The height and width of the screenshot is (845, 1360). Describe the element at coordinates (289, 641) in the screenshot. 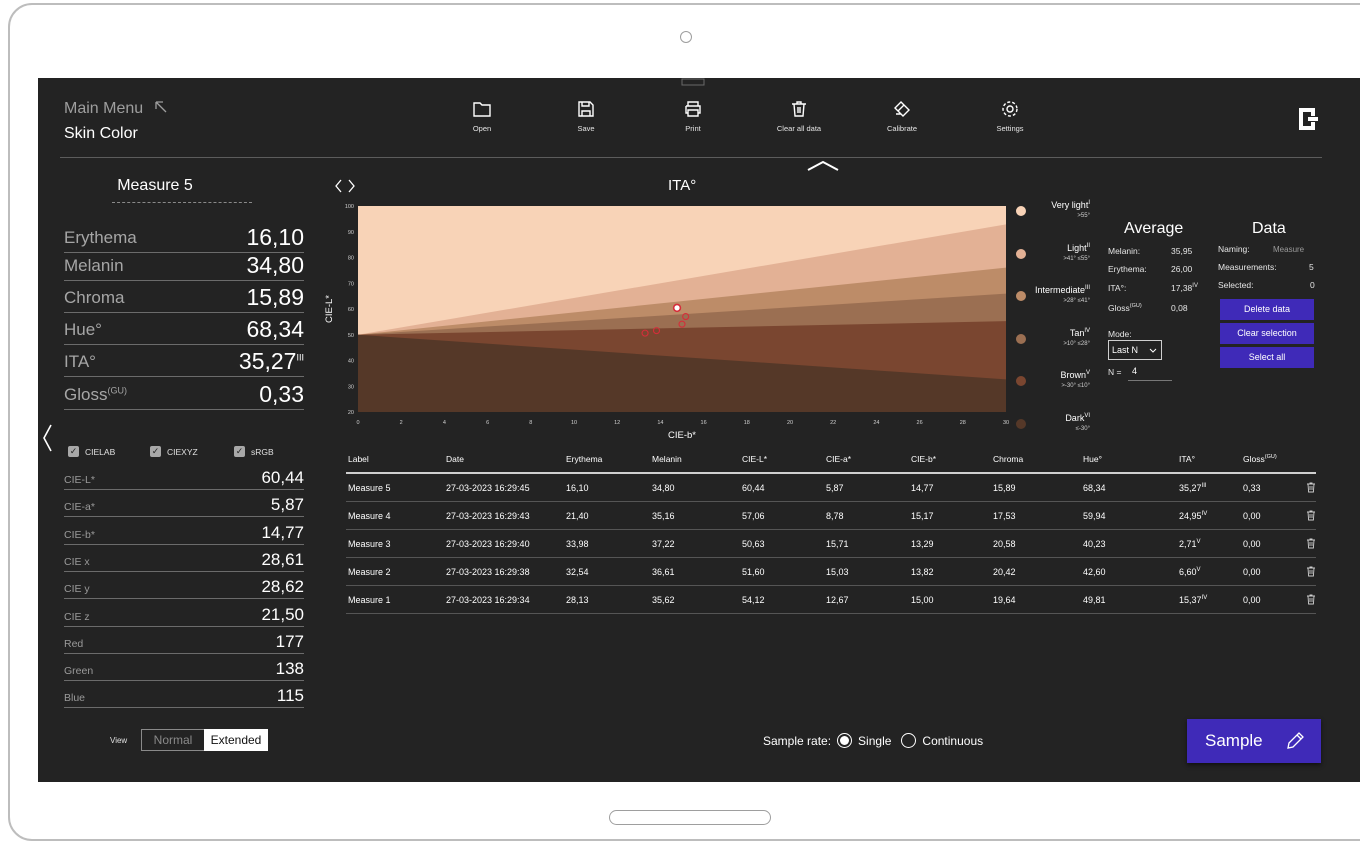

I see `extended-value: 177` at that location.